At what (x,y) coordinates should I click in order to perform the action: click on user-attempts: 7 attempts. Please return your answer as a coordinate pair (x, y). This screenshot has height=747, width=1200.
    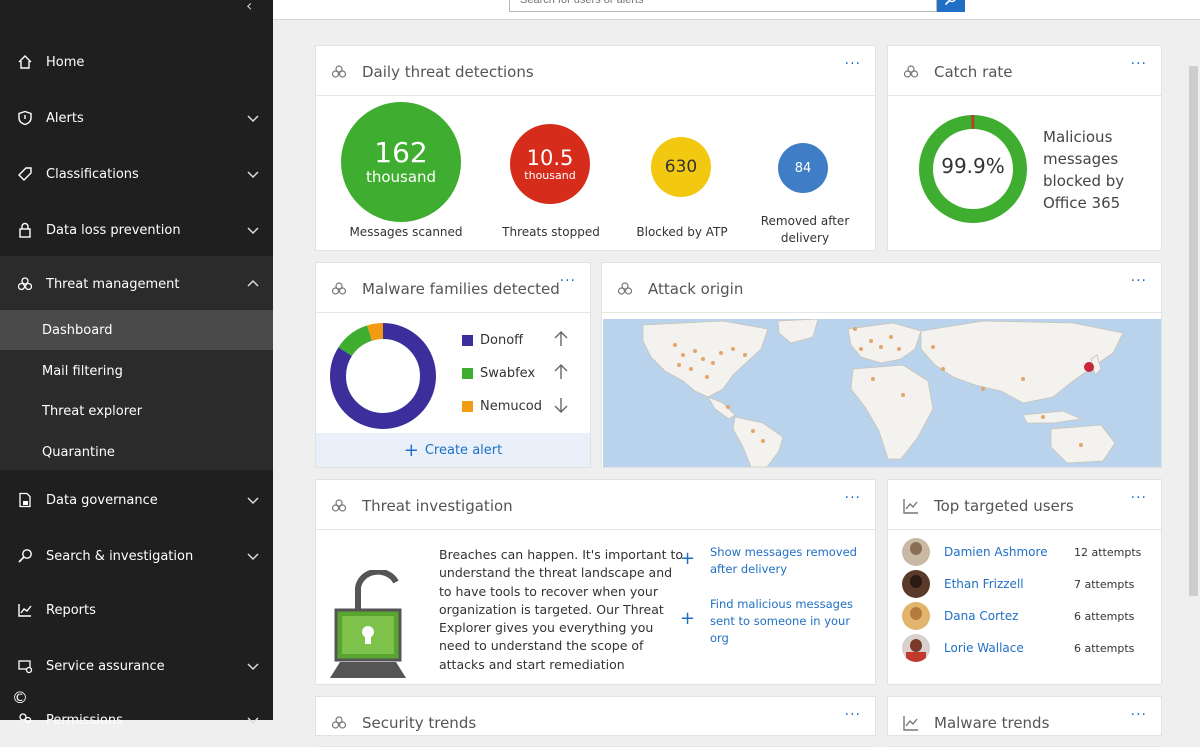
    Looking at the image, I should click on (1104, 584).